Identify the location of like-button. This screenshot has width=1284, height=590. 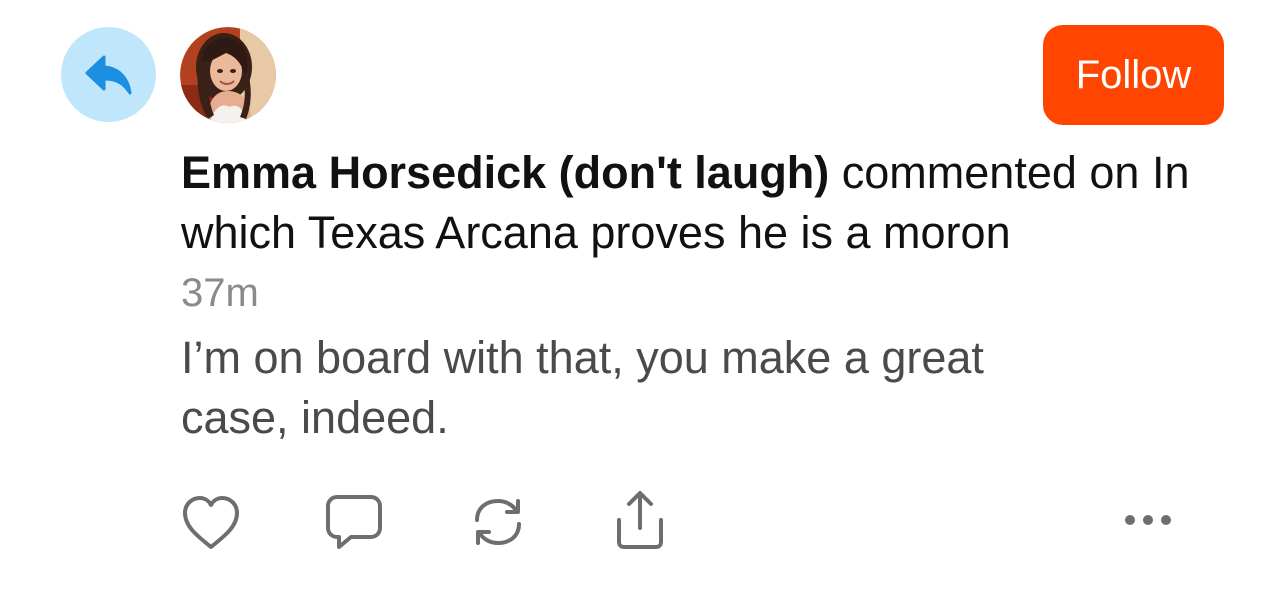
(211, 523).